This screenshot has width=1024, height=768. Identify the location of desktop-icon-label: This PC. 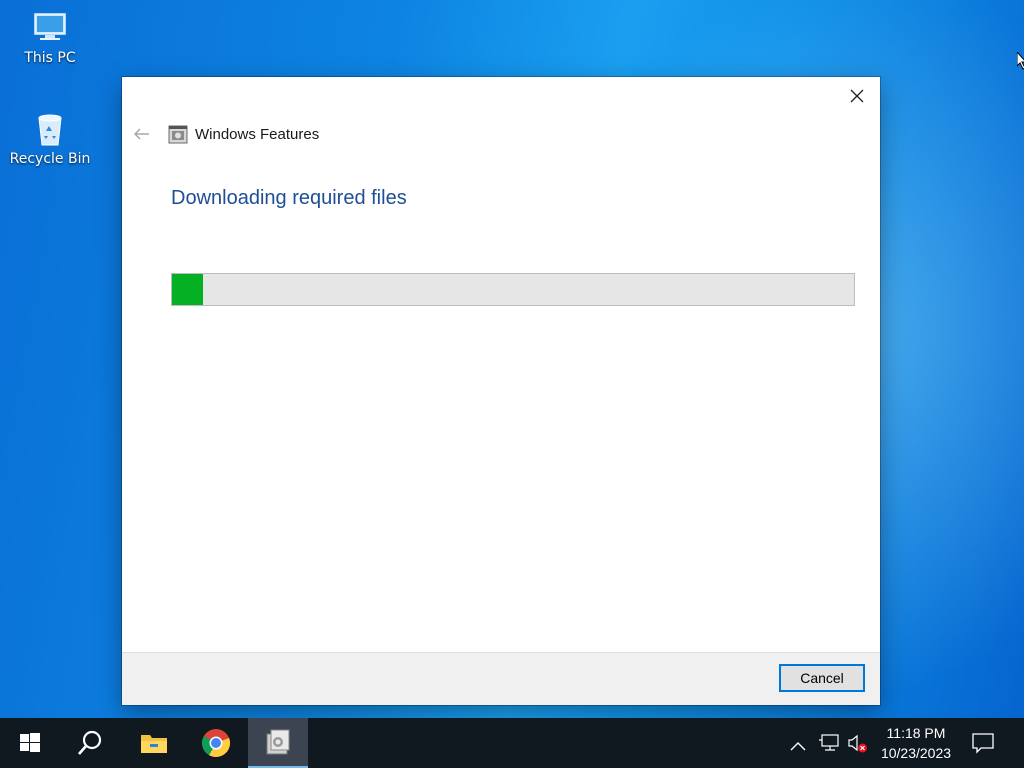
(50, 58).